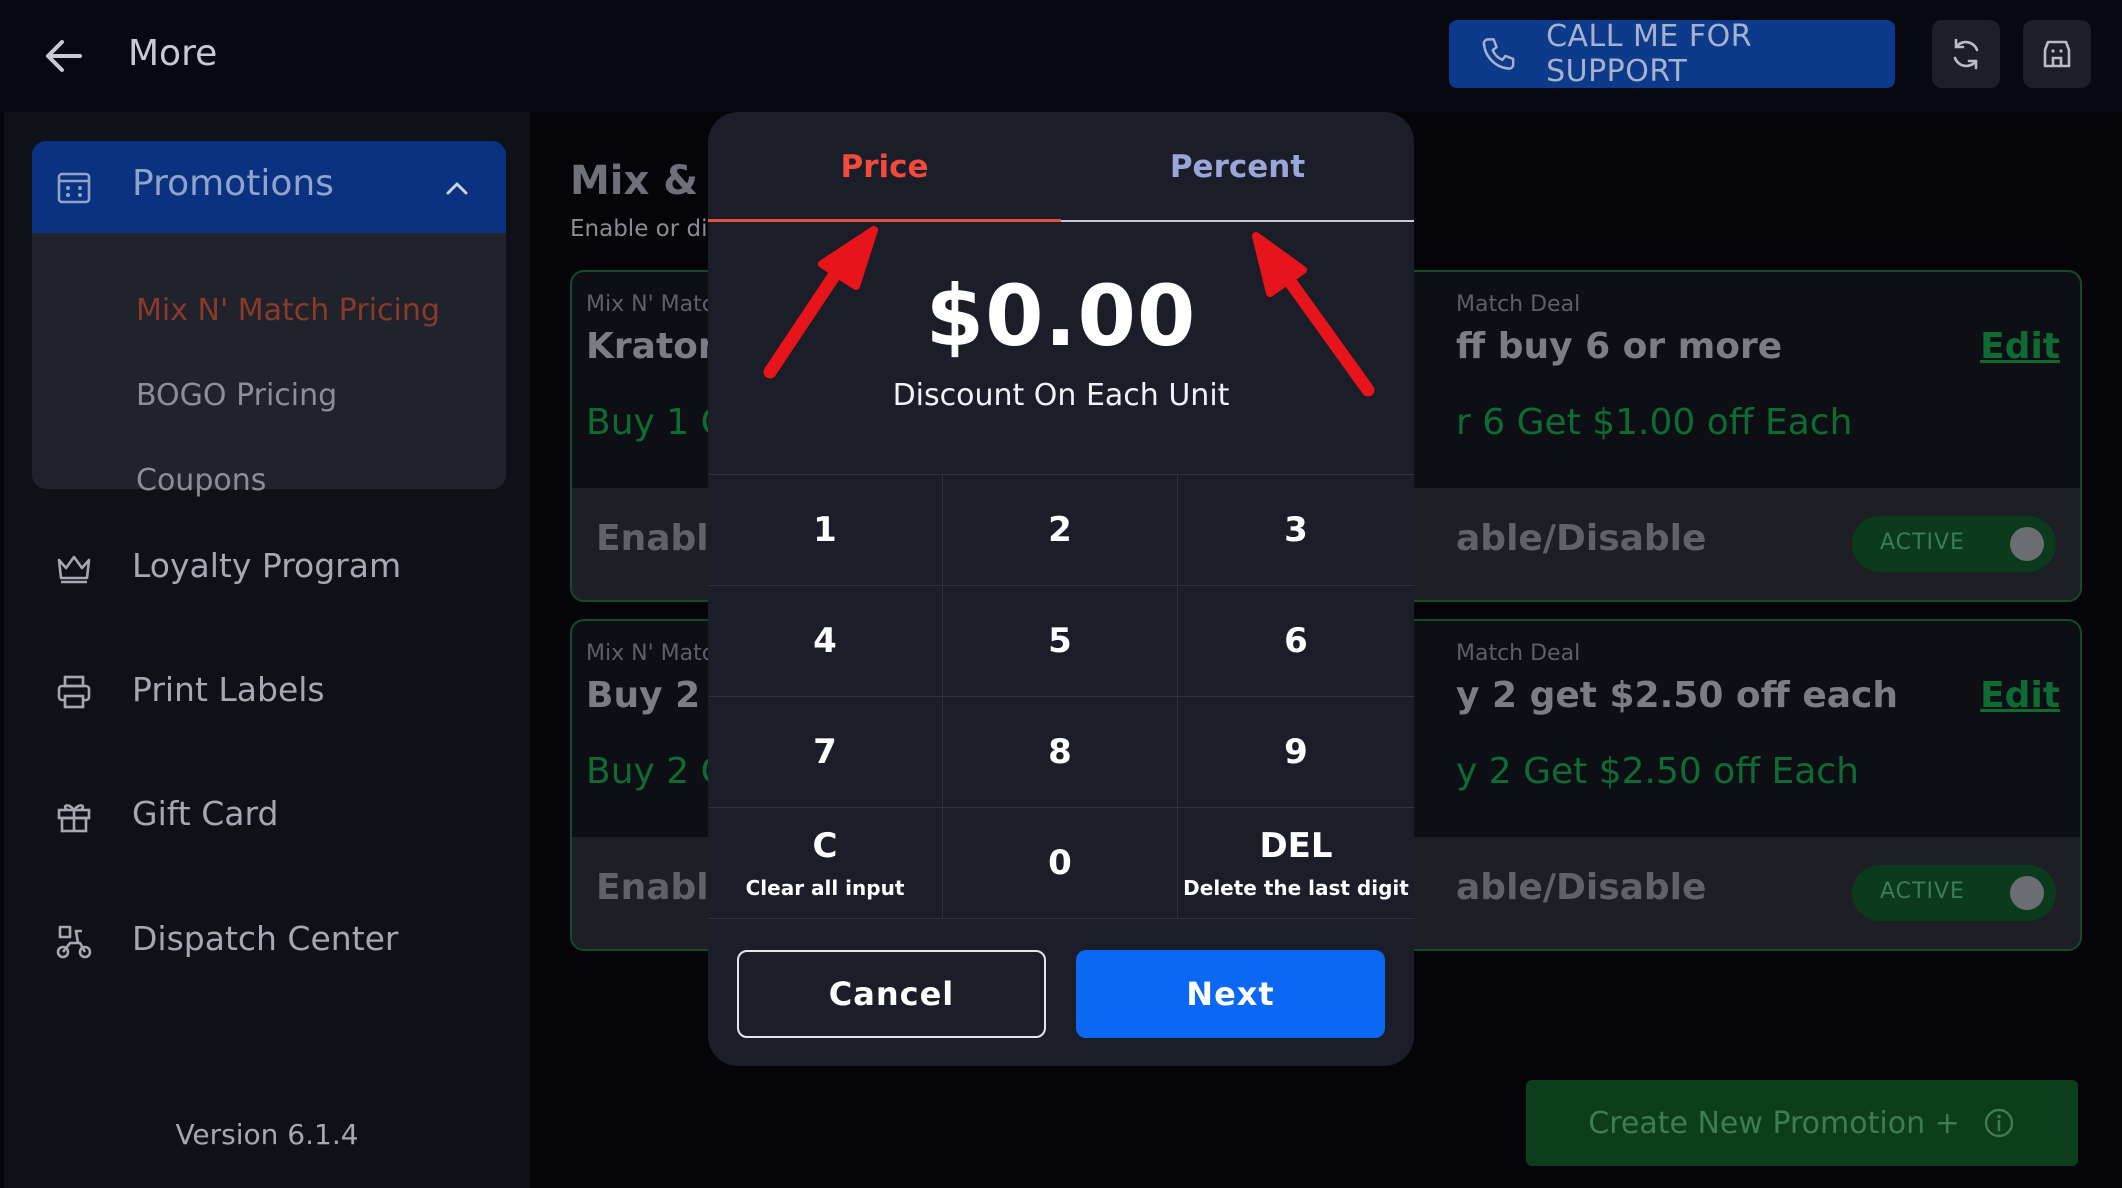  Describe the element at coordinates (228, 689) in the screenshot. I see `sidebar-item-label: Print Labels` at that location.